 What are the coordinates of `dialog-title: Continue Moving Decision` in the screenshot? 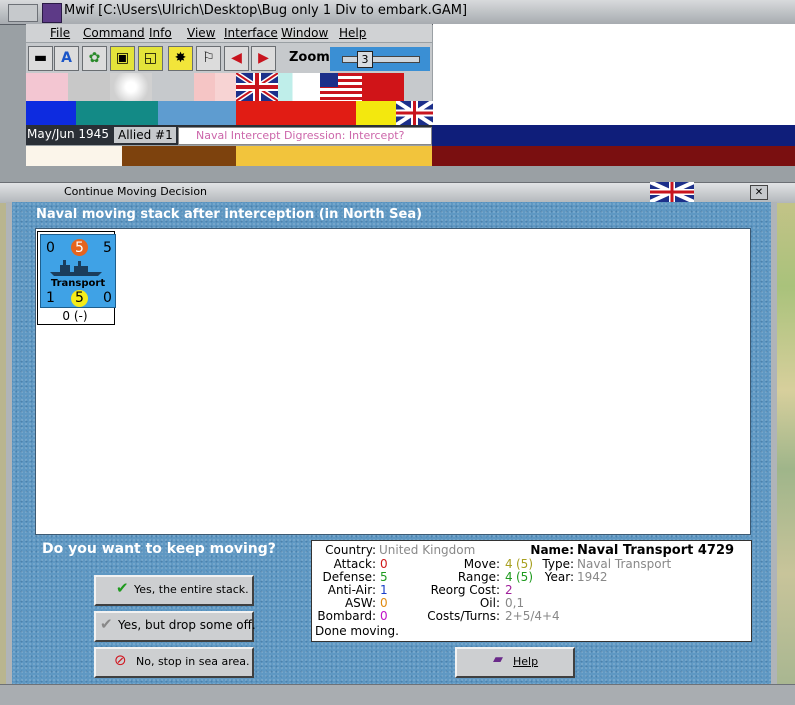 It's located at (136, 191).